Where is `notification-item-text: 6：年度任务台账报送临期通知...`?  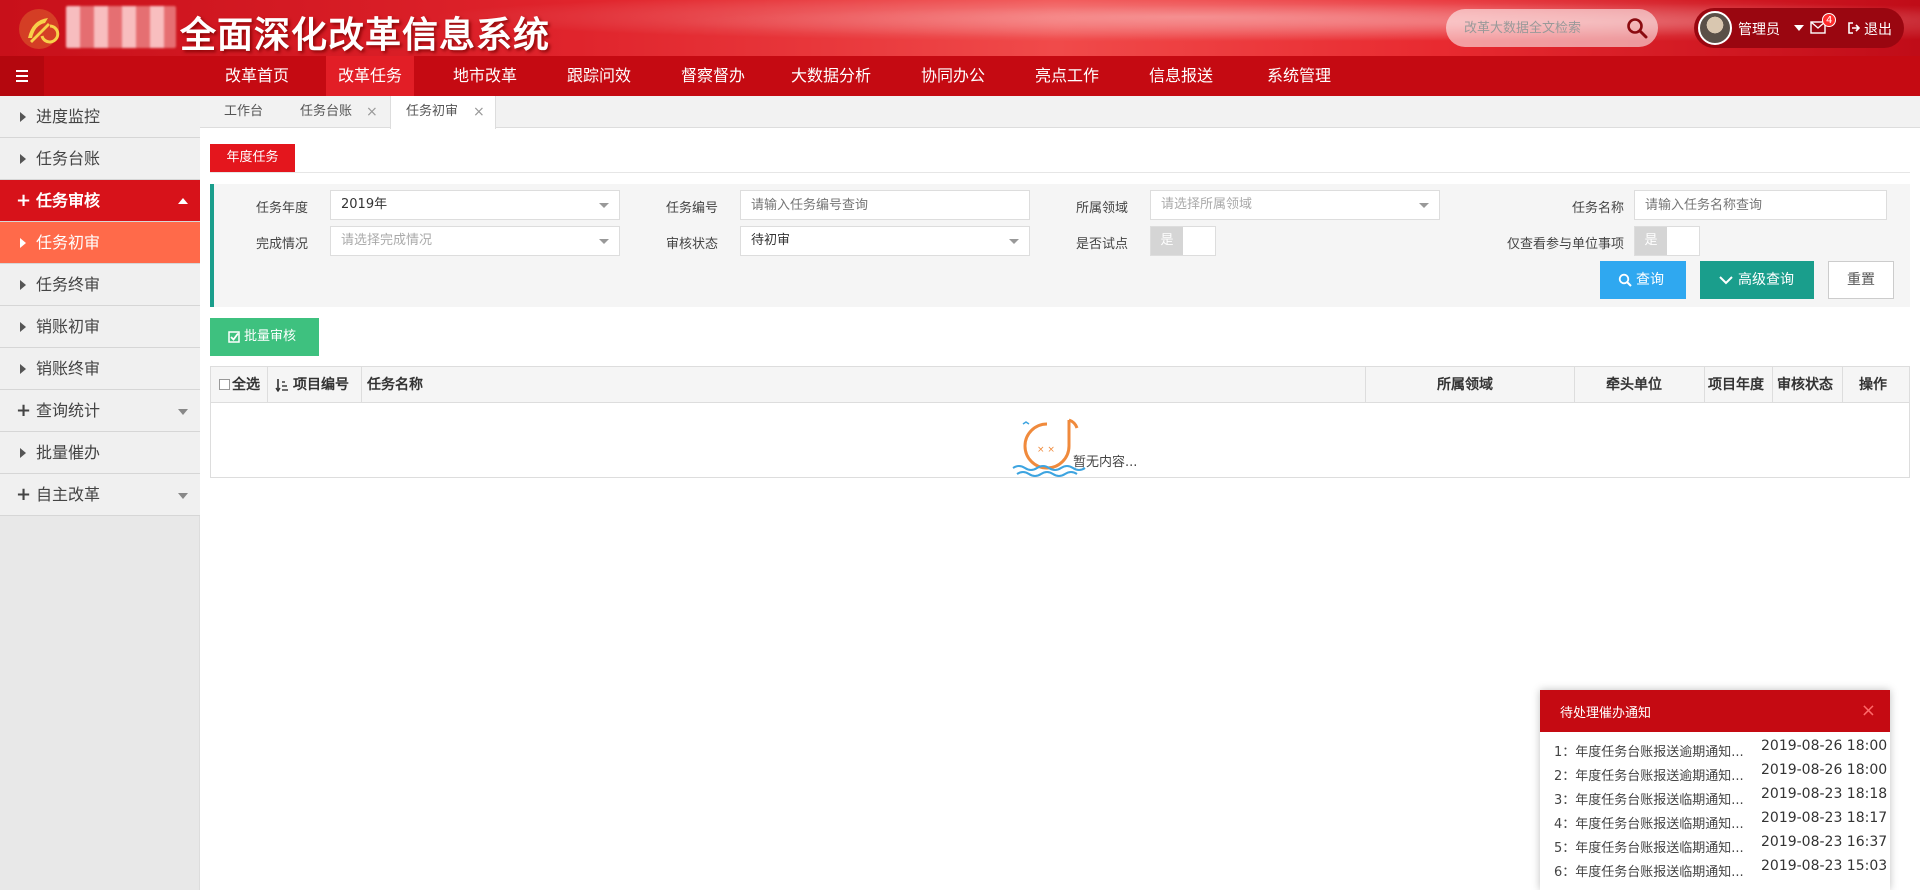 notification-item-text: 6：年度任务台账报送临期通知... is located at coordinates (1649, 872).